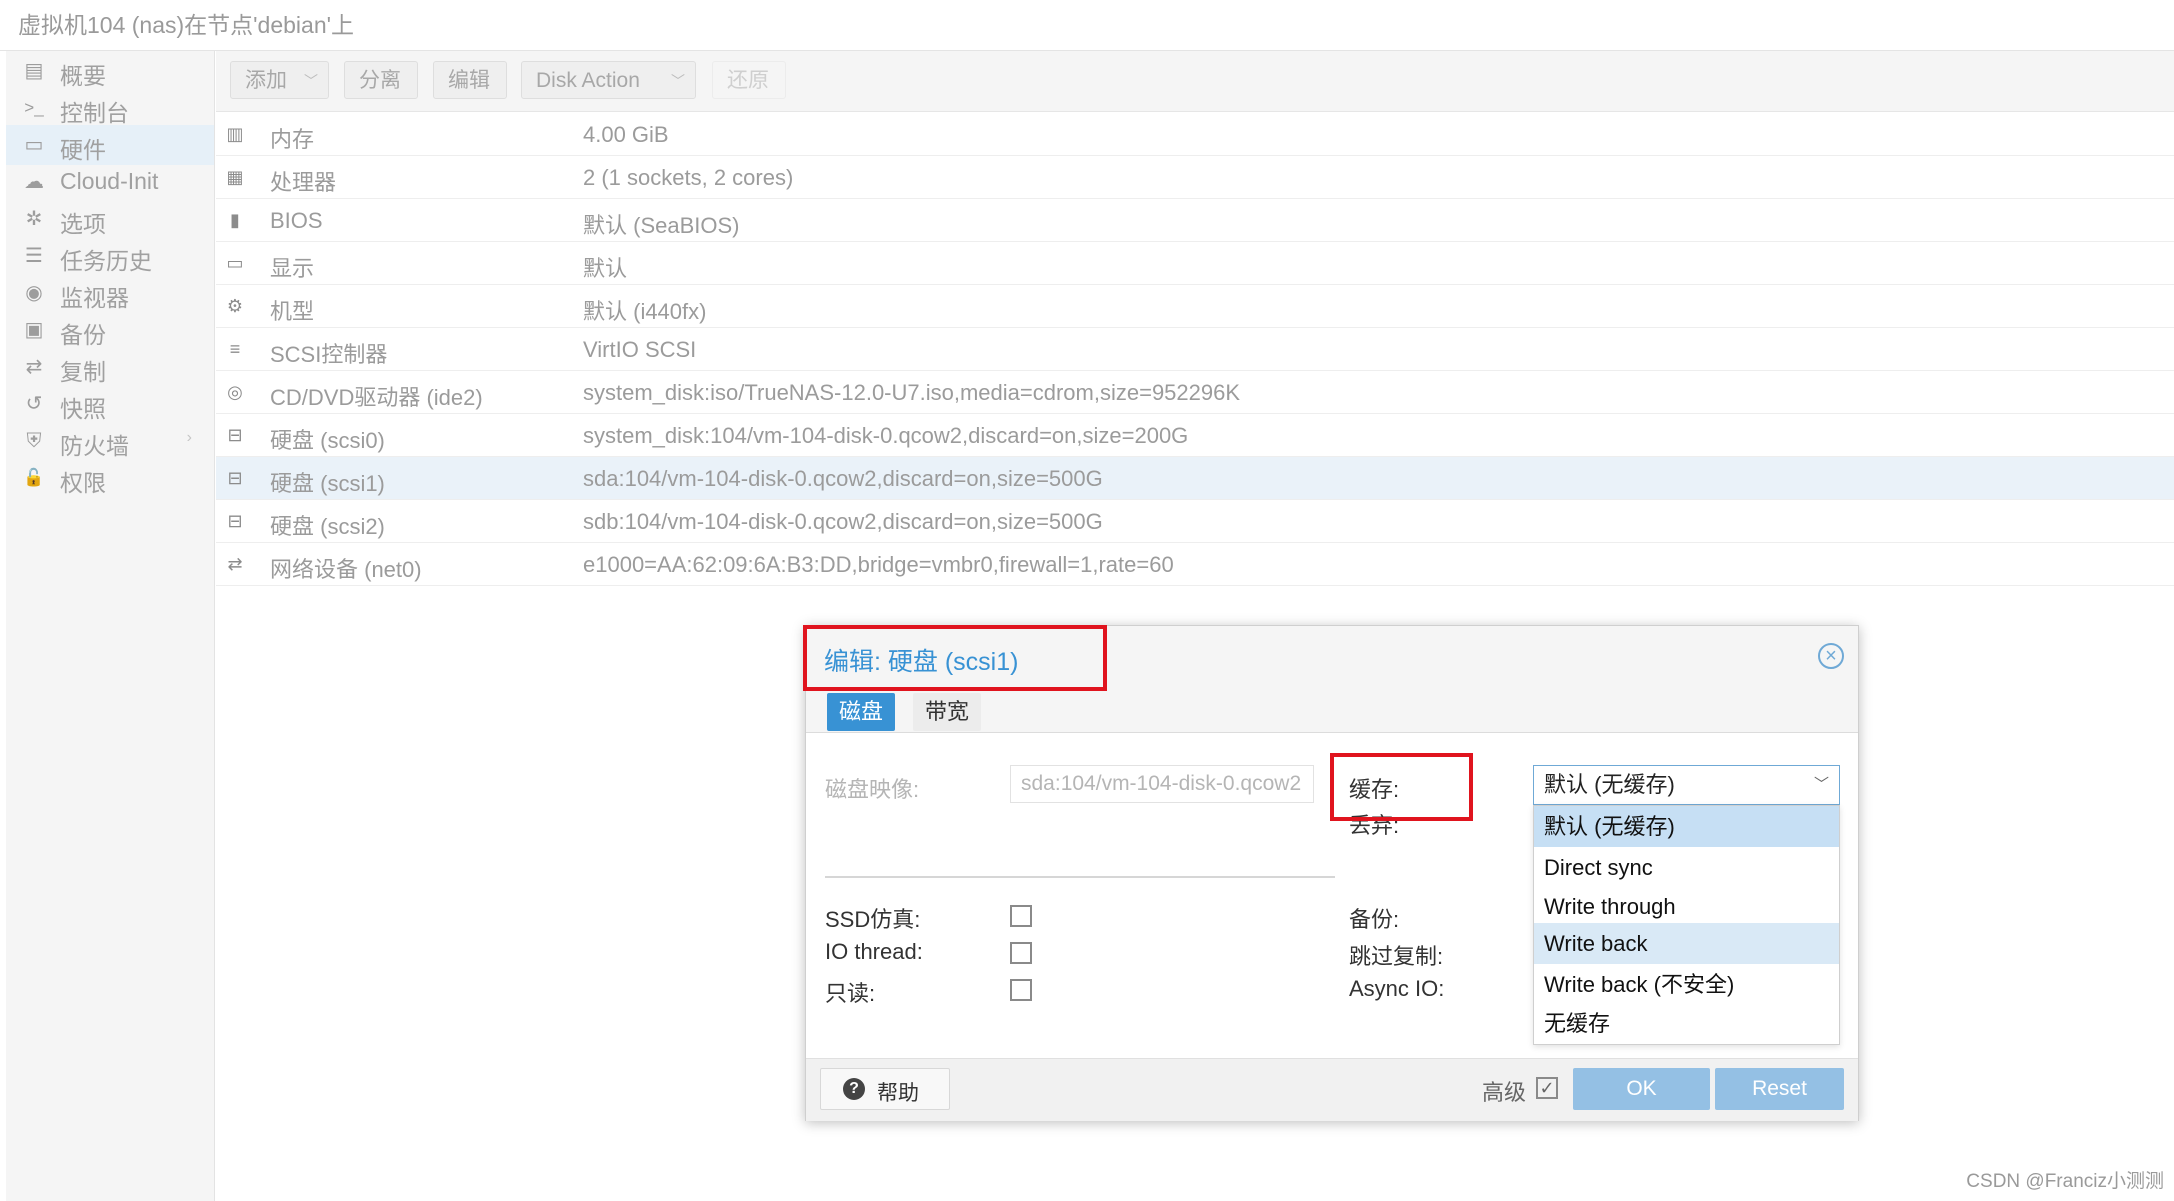  Describe the element at coordinates (873, 919) in the screenshot. I see `ssd-emulation-label: SSD仿真:` at that location.